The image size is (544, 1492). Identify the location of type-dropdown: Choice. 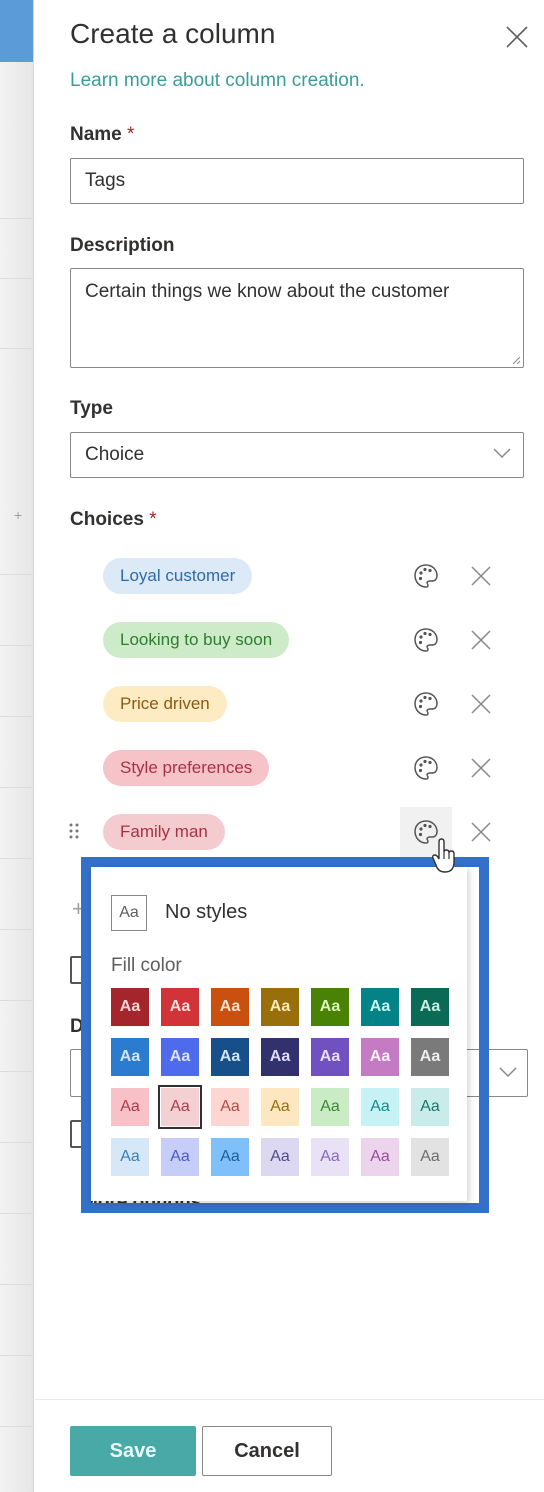
(297, 455).